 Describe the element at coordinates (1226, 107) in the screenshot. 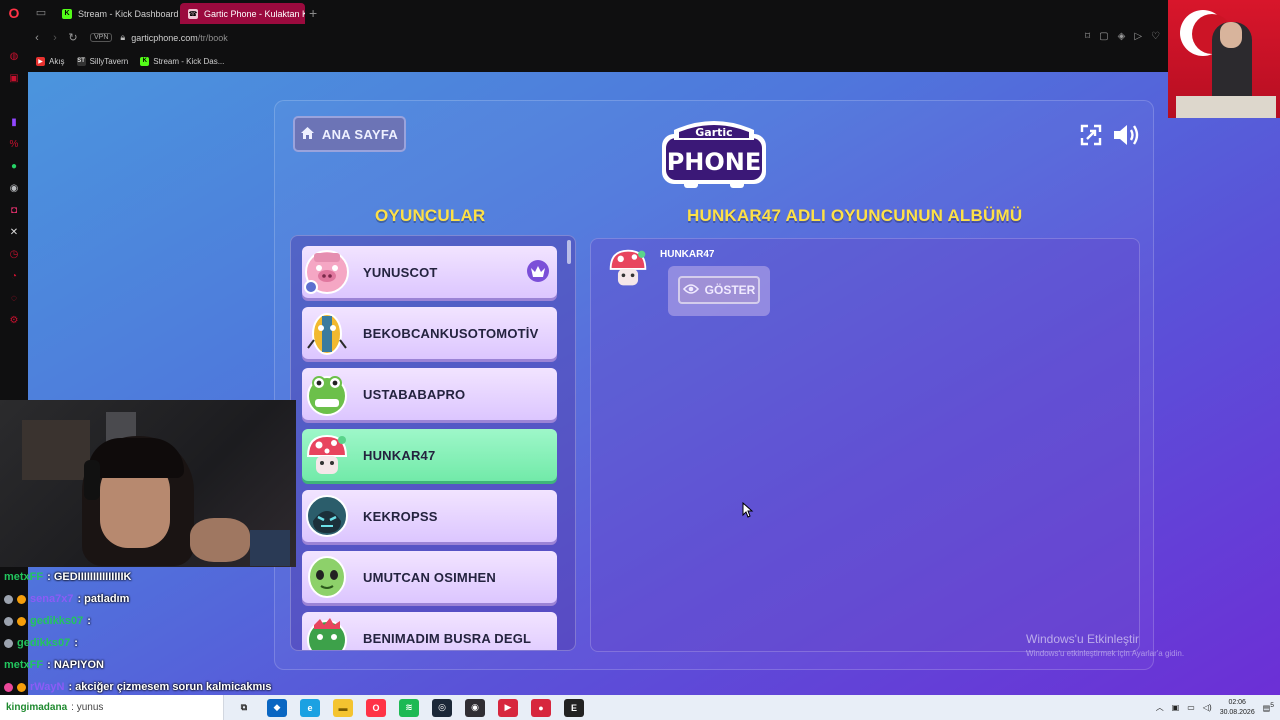

I see `portrait-podium` at that location.